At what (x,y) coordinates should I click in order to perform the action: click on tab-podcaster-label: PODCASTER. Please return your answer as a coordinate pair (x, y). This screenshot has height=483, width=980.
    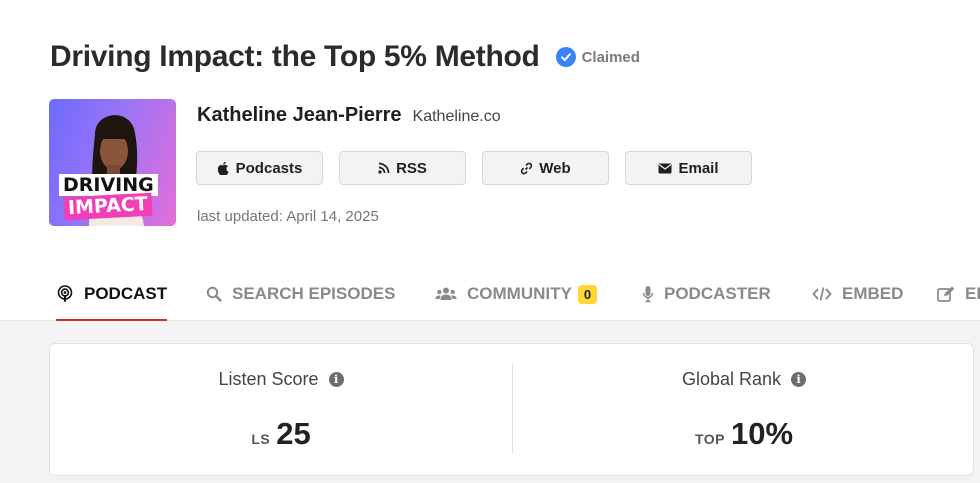
    Looking at the image, I should click on (717, 293).